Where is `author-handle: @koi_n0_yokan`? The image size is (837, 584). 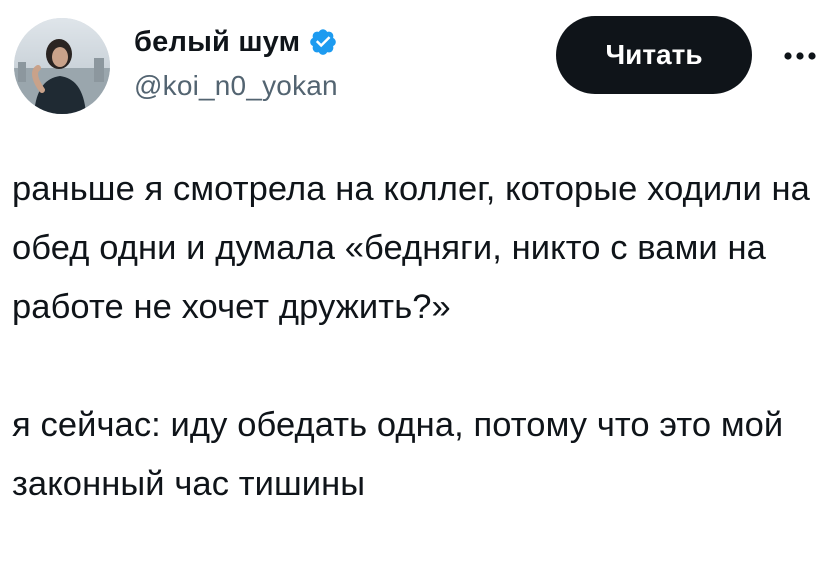
author-handle: @koi_n0_yokan is located at coordinates (236, 86).